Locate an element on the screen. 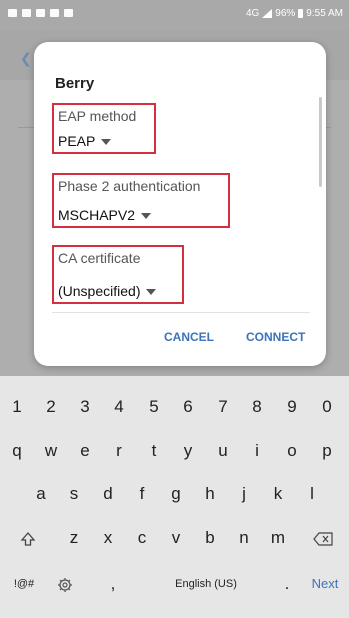  backspace-key is located at coordinates (323, 538).